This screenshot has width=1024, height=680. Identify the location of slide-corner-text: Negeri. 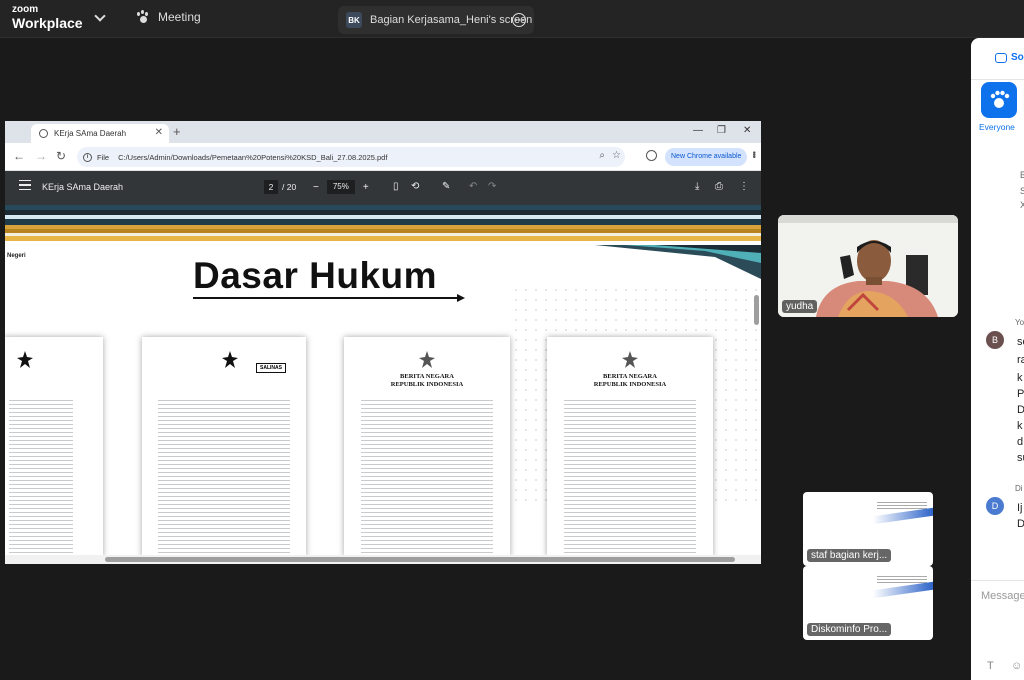
(16, 256).